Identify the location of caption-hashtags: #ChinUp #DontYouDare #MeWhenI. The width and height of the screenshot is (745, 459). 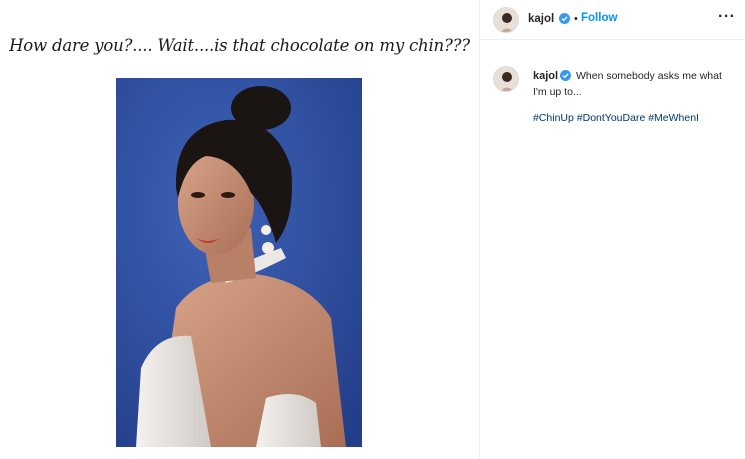
(616, 118).